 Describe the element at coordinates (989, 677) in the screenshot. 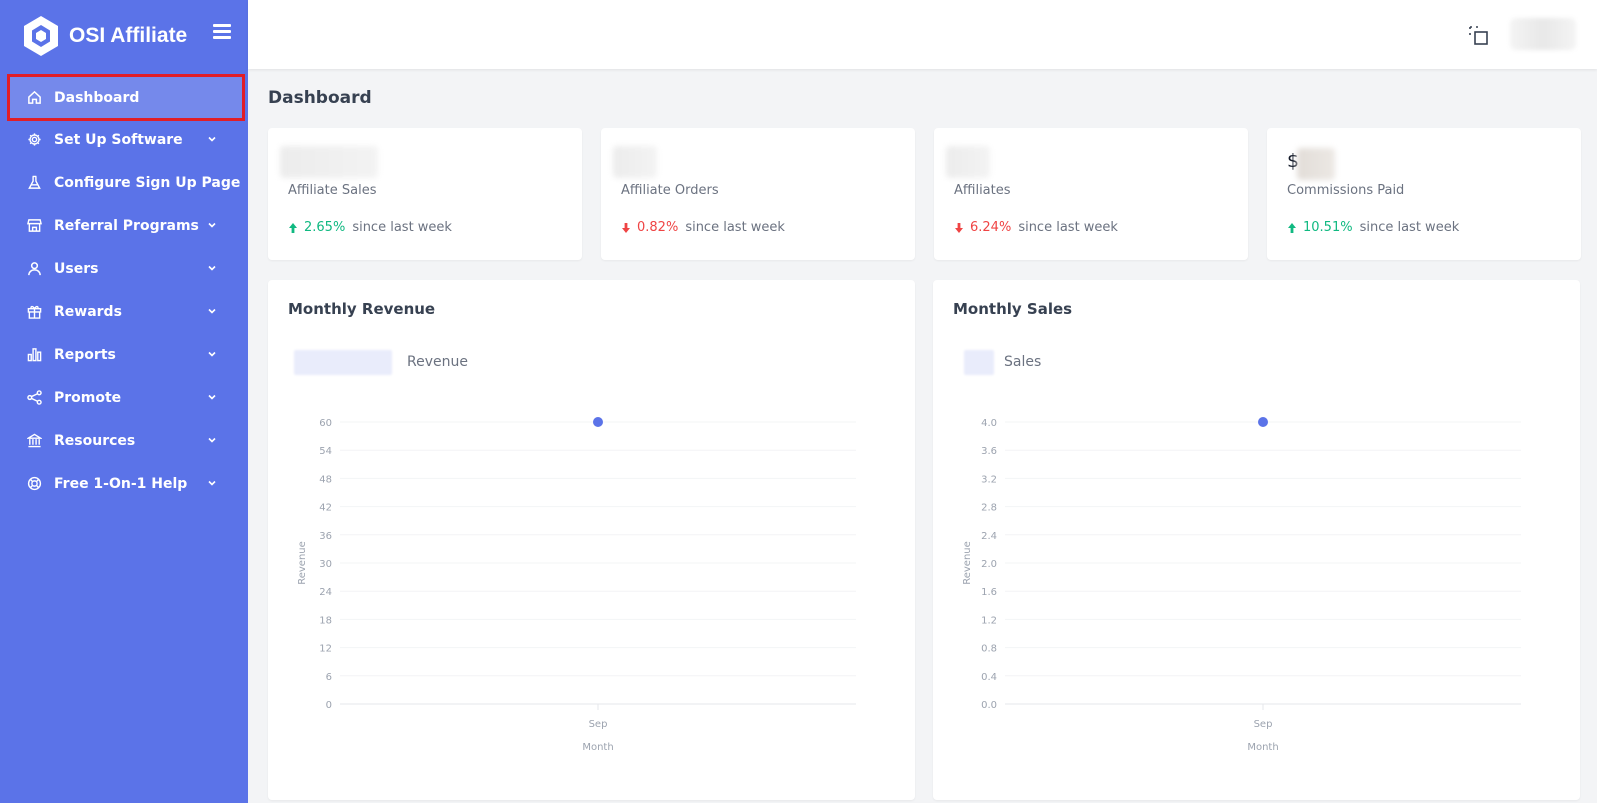

I see `y-tick-label: 0.4` at that location.